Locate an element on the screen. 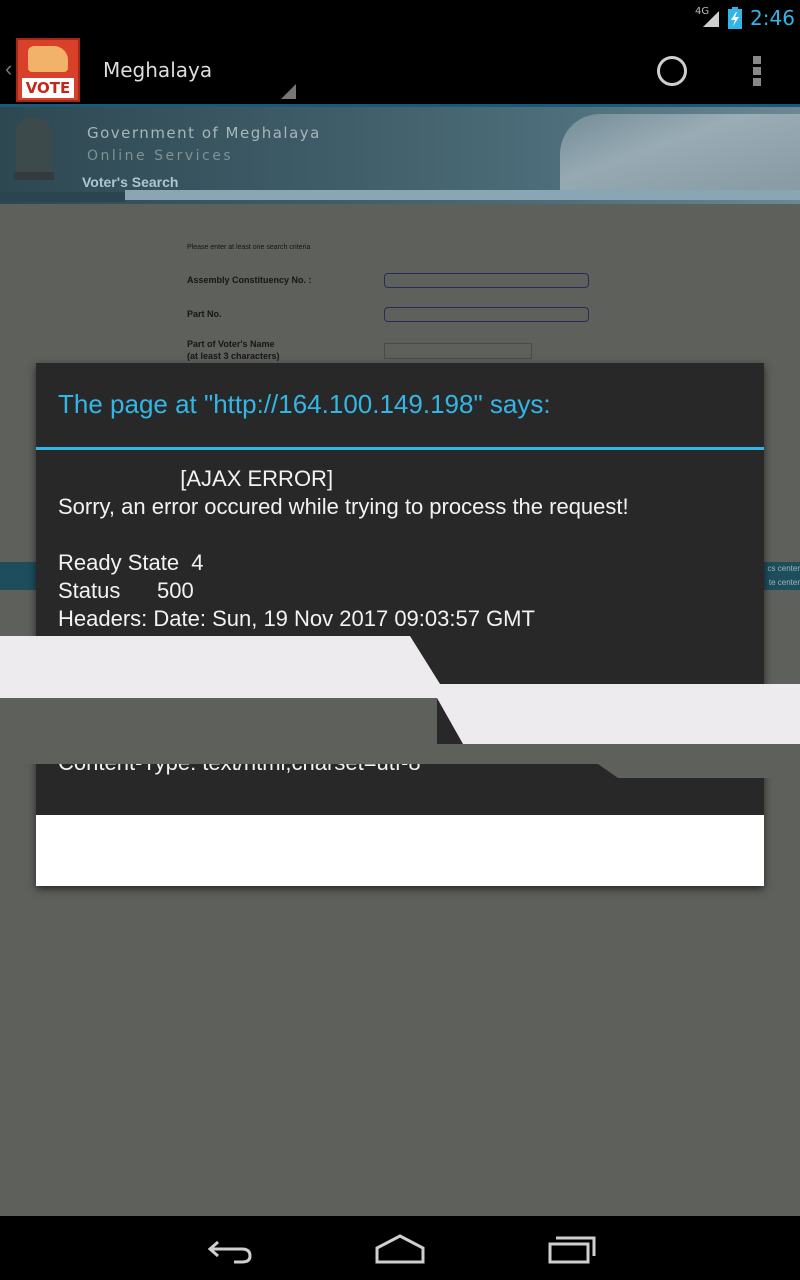 The width and height of the screenshot is (800, 1280). assembly-constituency-input is located at coordinates (486, 280).